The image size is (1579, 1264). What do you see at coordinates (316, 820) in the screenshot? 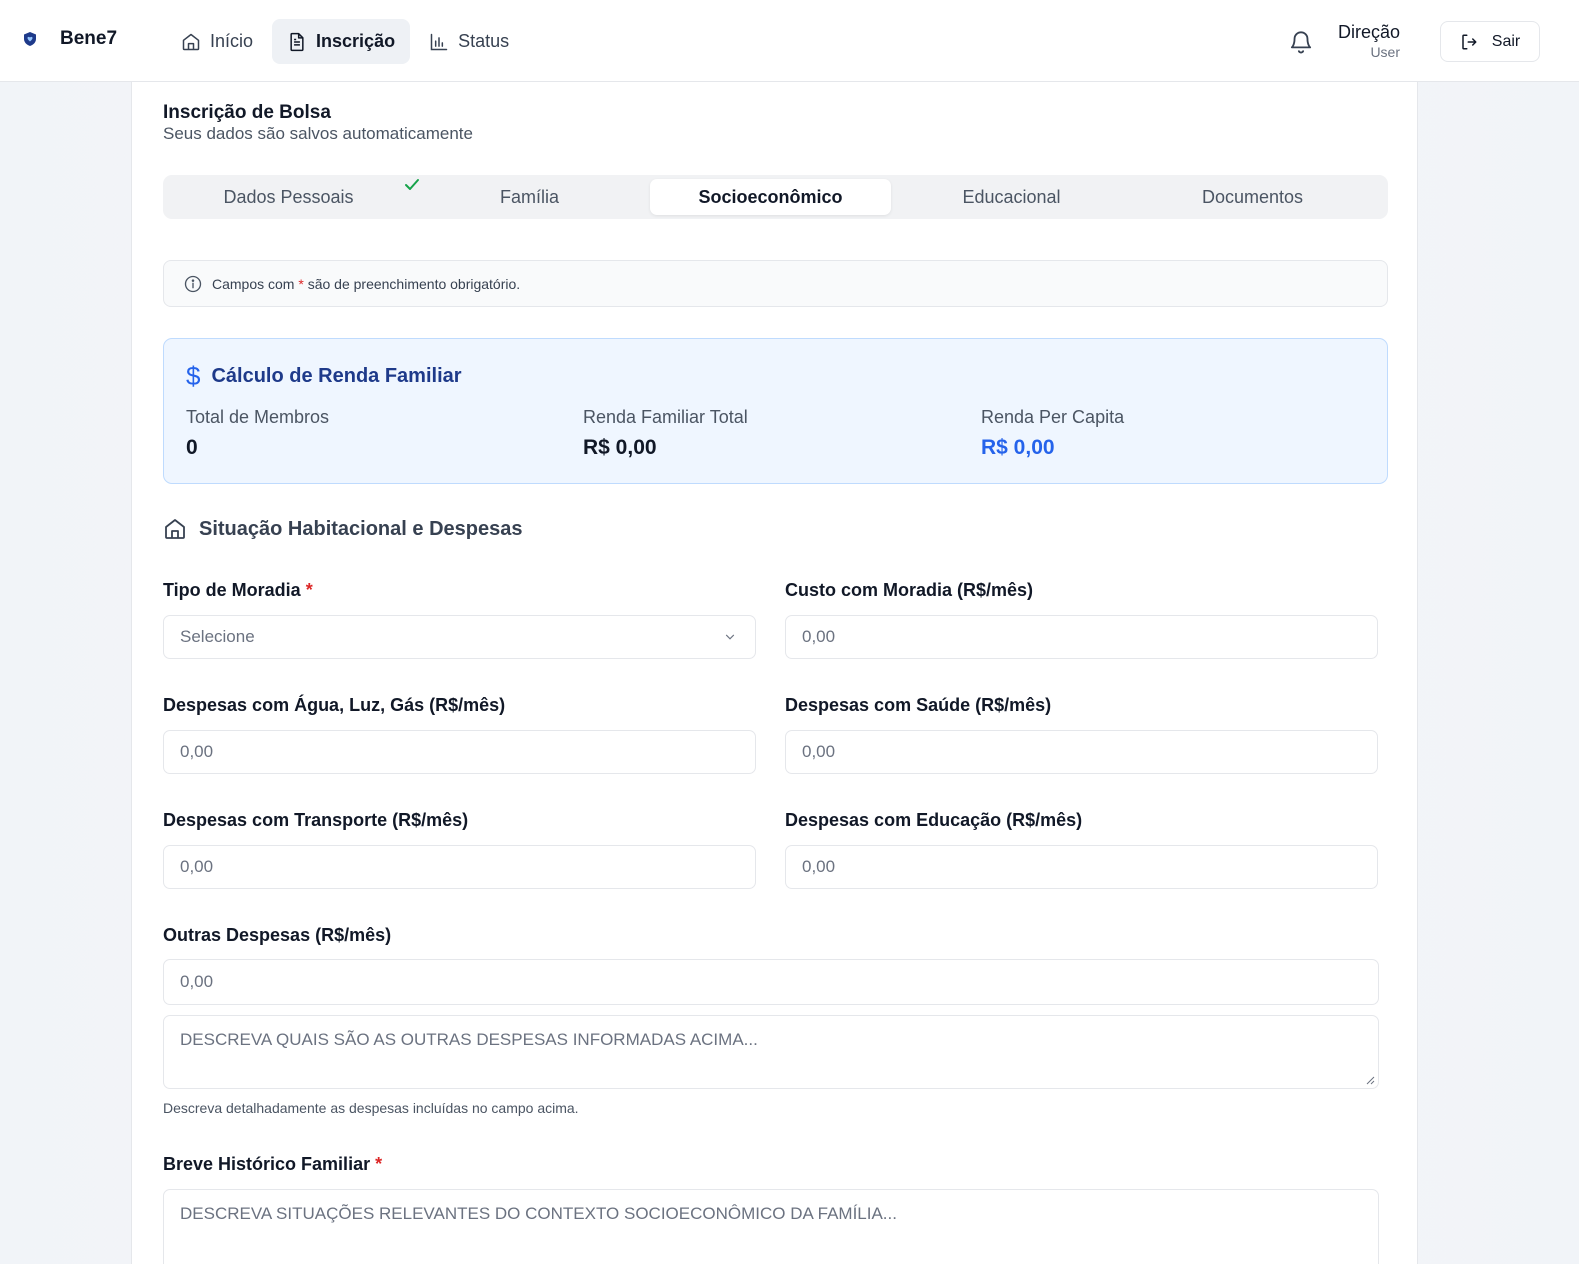
I see `transporte-label: Despesas com Transporte (R$/mês)` at bounding box center [316, 820].